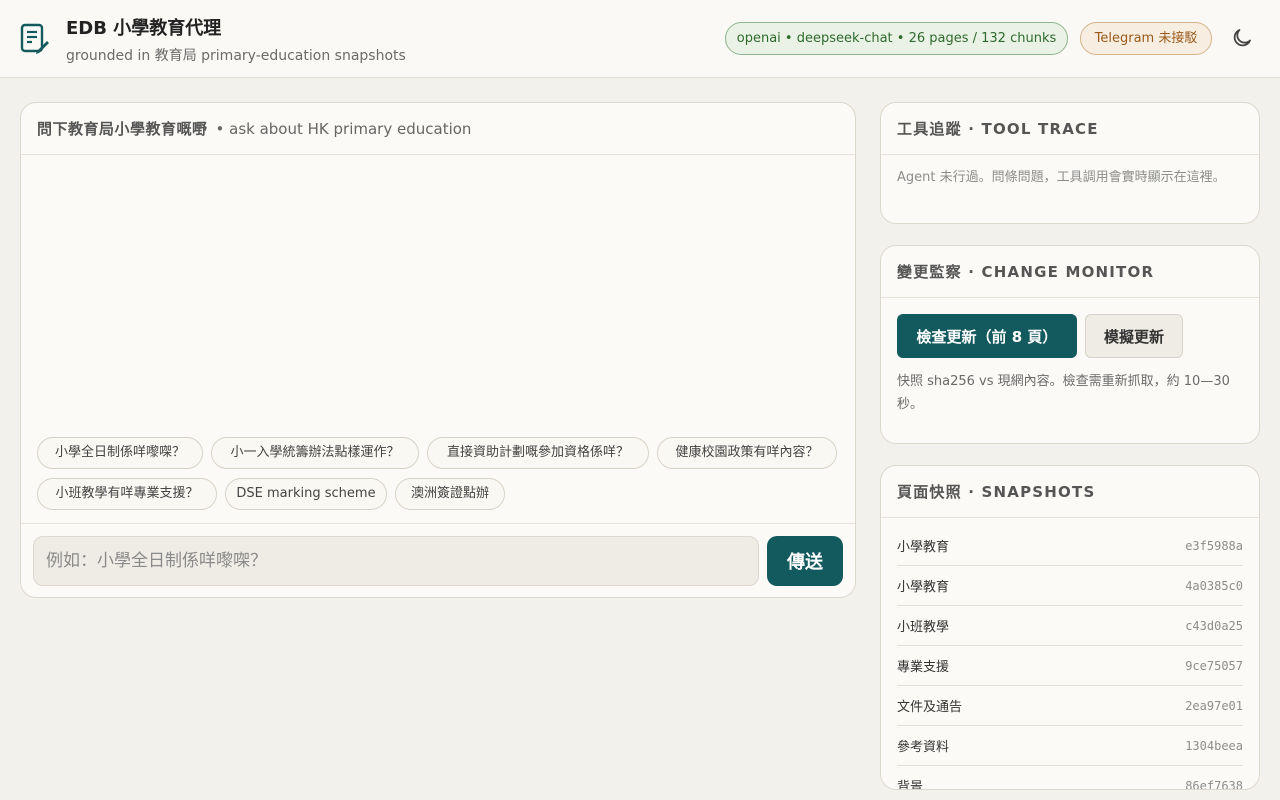  Describe the element at coordinates (1214, 665) in the screenshot. I see `snapshot-hash: 9ce75057` at that location.